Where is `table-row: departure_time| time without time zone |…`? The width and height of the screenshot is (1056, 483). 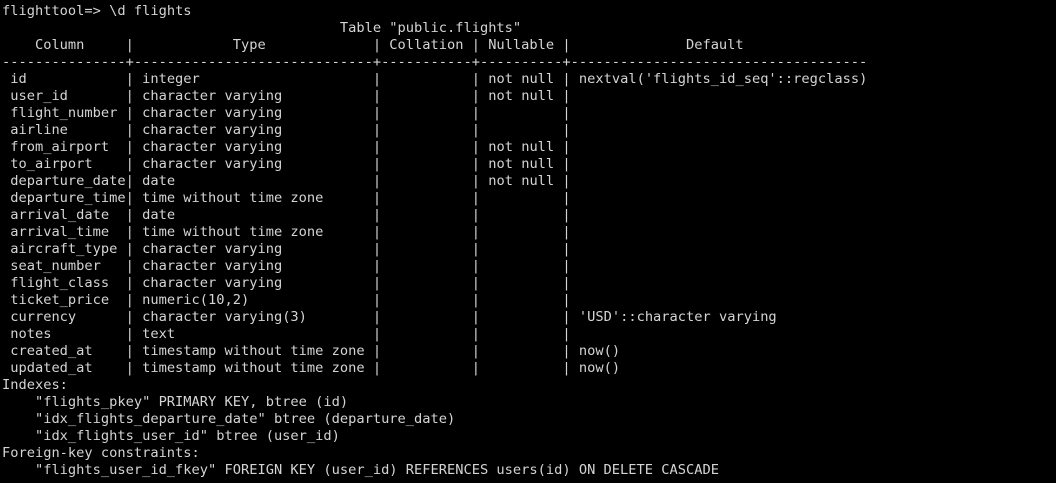
table-row: departure_time| time without time zone |… is located at coordinates (529, 198).